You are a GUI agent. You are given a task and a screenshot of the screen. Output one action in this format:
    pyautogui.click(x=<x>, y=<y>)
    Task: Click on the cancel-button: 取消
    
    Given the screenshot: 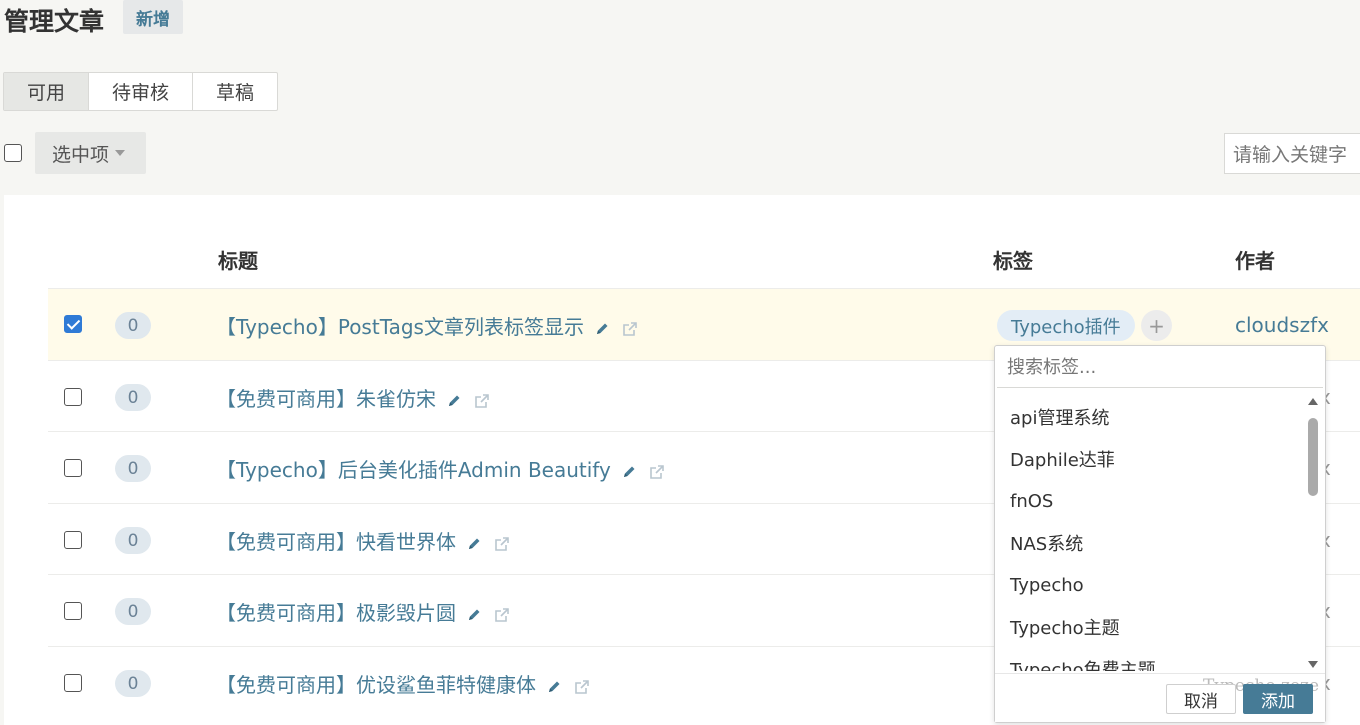 What is the action you would take?
    pyautogui.click(x=1201, y=699)
    